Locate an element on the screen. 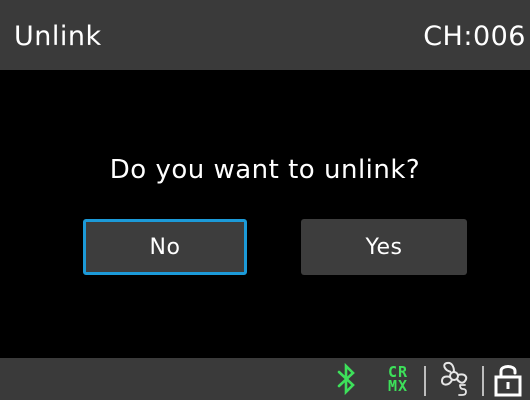 This screenshot has height=400, width=530. channel-indicator: CH:006 is located at coordinates (474, 36).